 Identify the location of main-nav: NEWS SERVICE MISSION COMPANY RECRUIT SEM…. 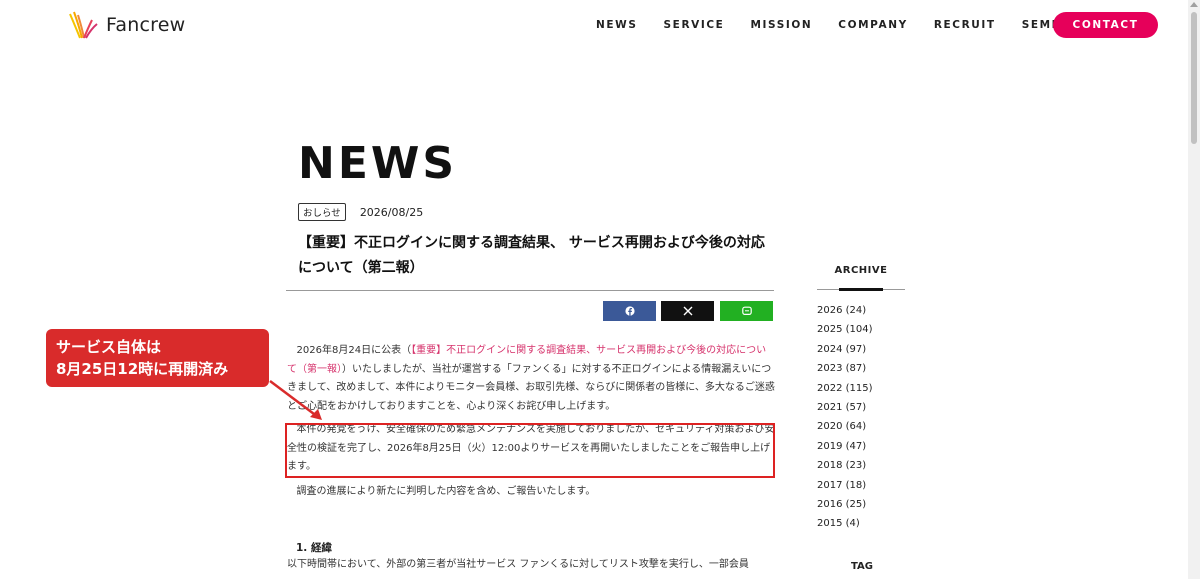
(854, 25).